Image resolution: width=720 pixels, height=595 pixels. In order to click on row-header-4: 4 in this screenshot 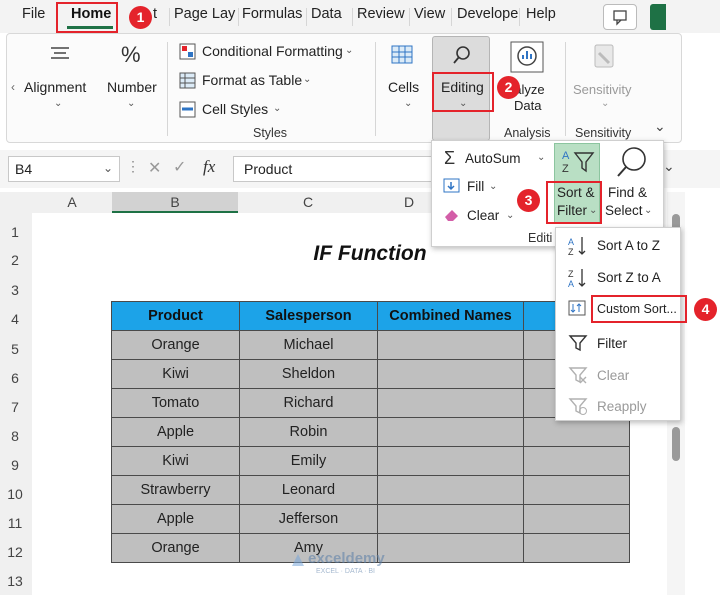, I will do `click(15, 319)`.